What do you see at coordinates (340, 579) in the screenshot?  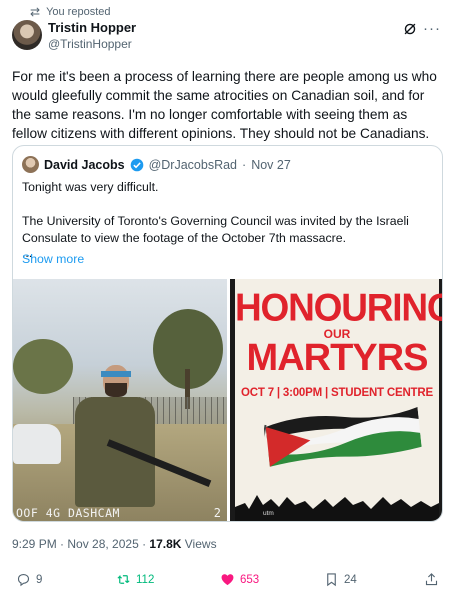 I see `bookmark-button: 24` at bounding box center [340, 579].